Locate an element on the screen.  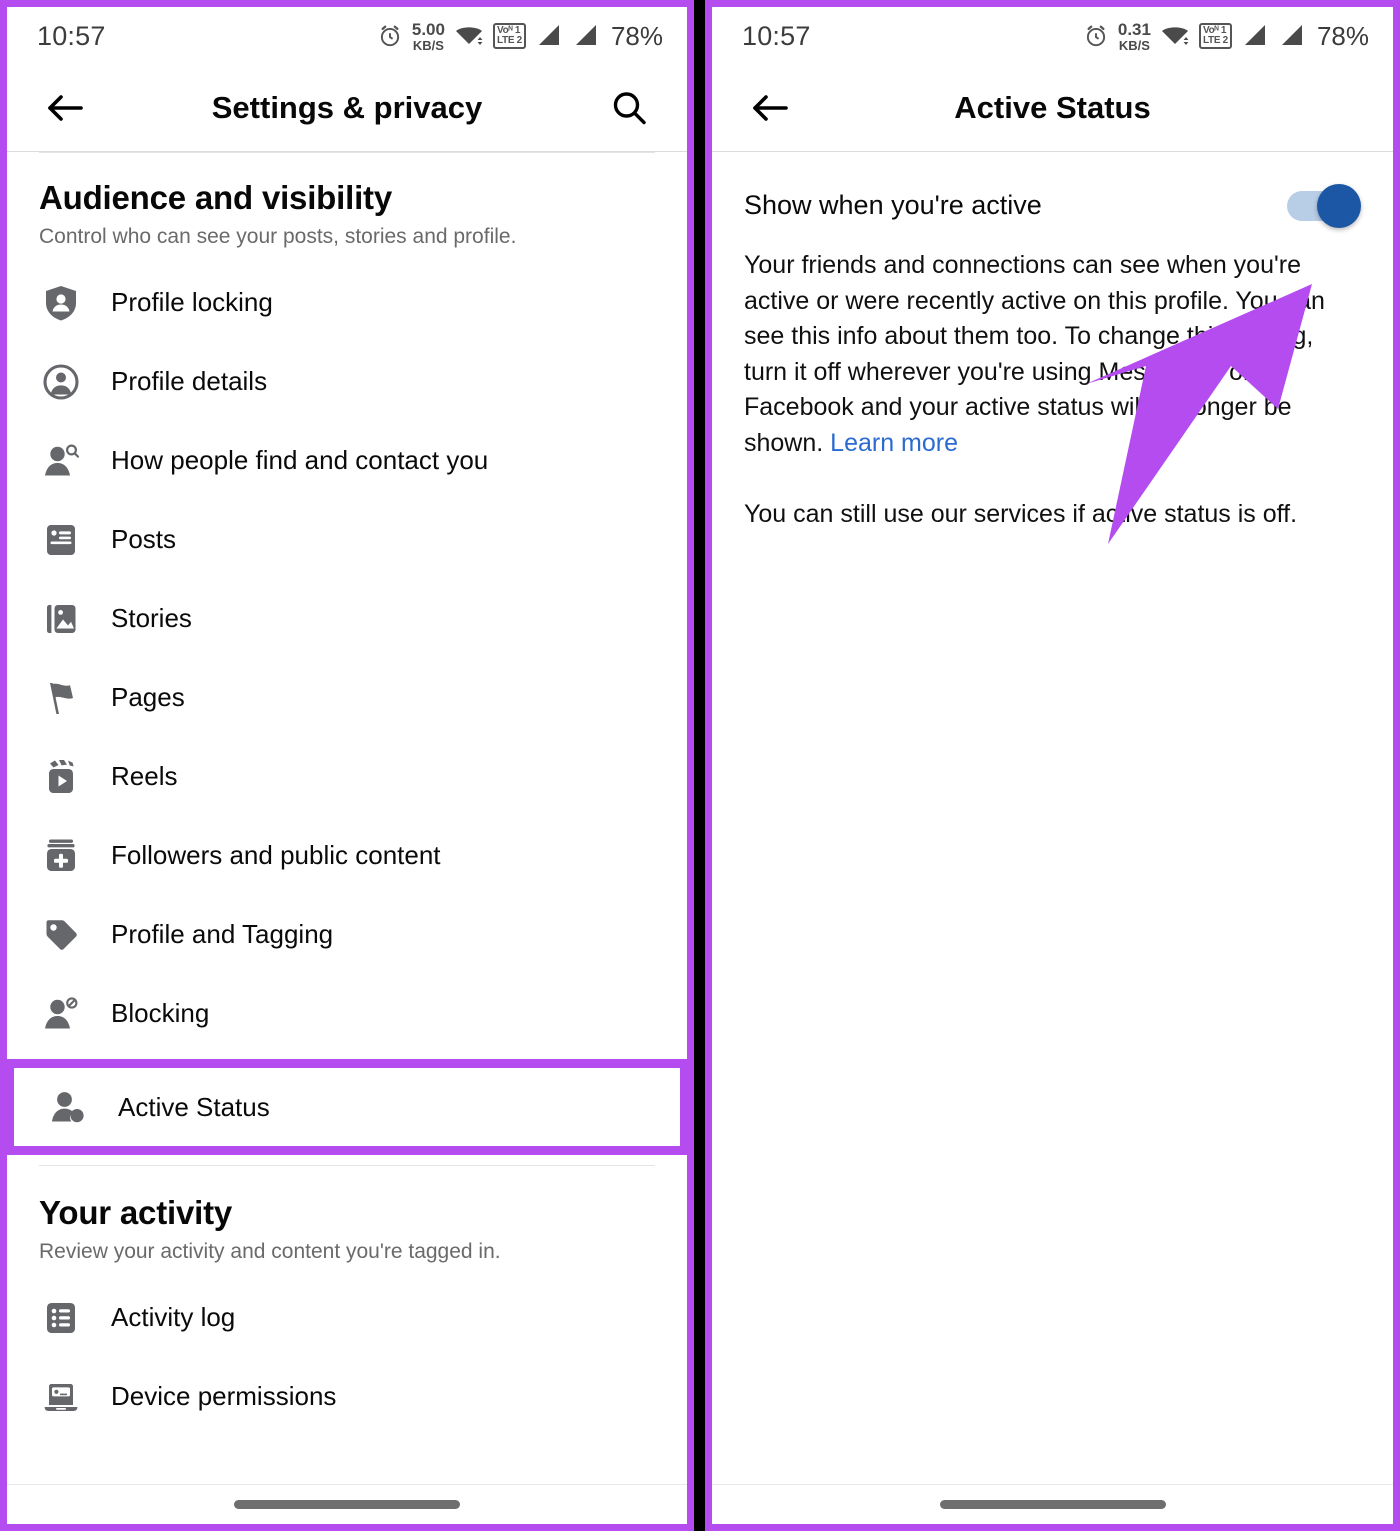
data-rate-indicator: 5.00 KB/S is located at coordinates (428, 36).